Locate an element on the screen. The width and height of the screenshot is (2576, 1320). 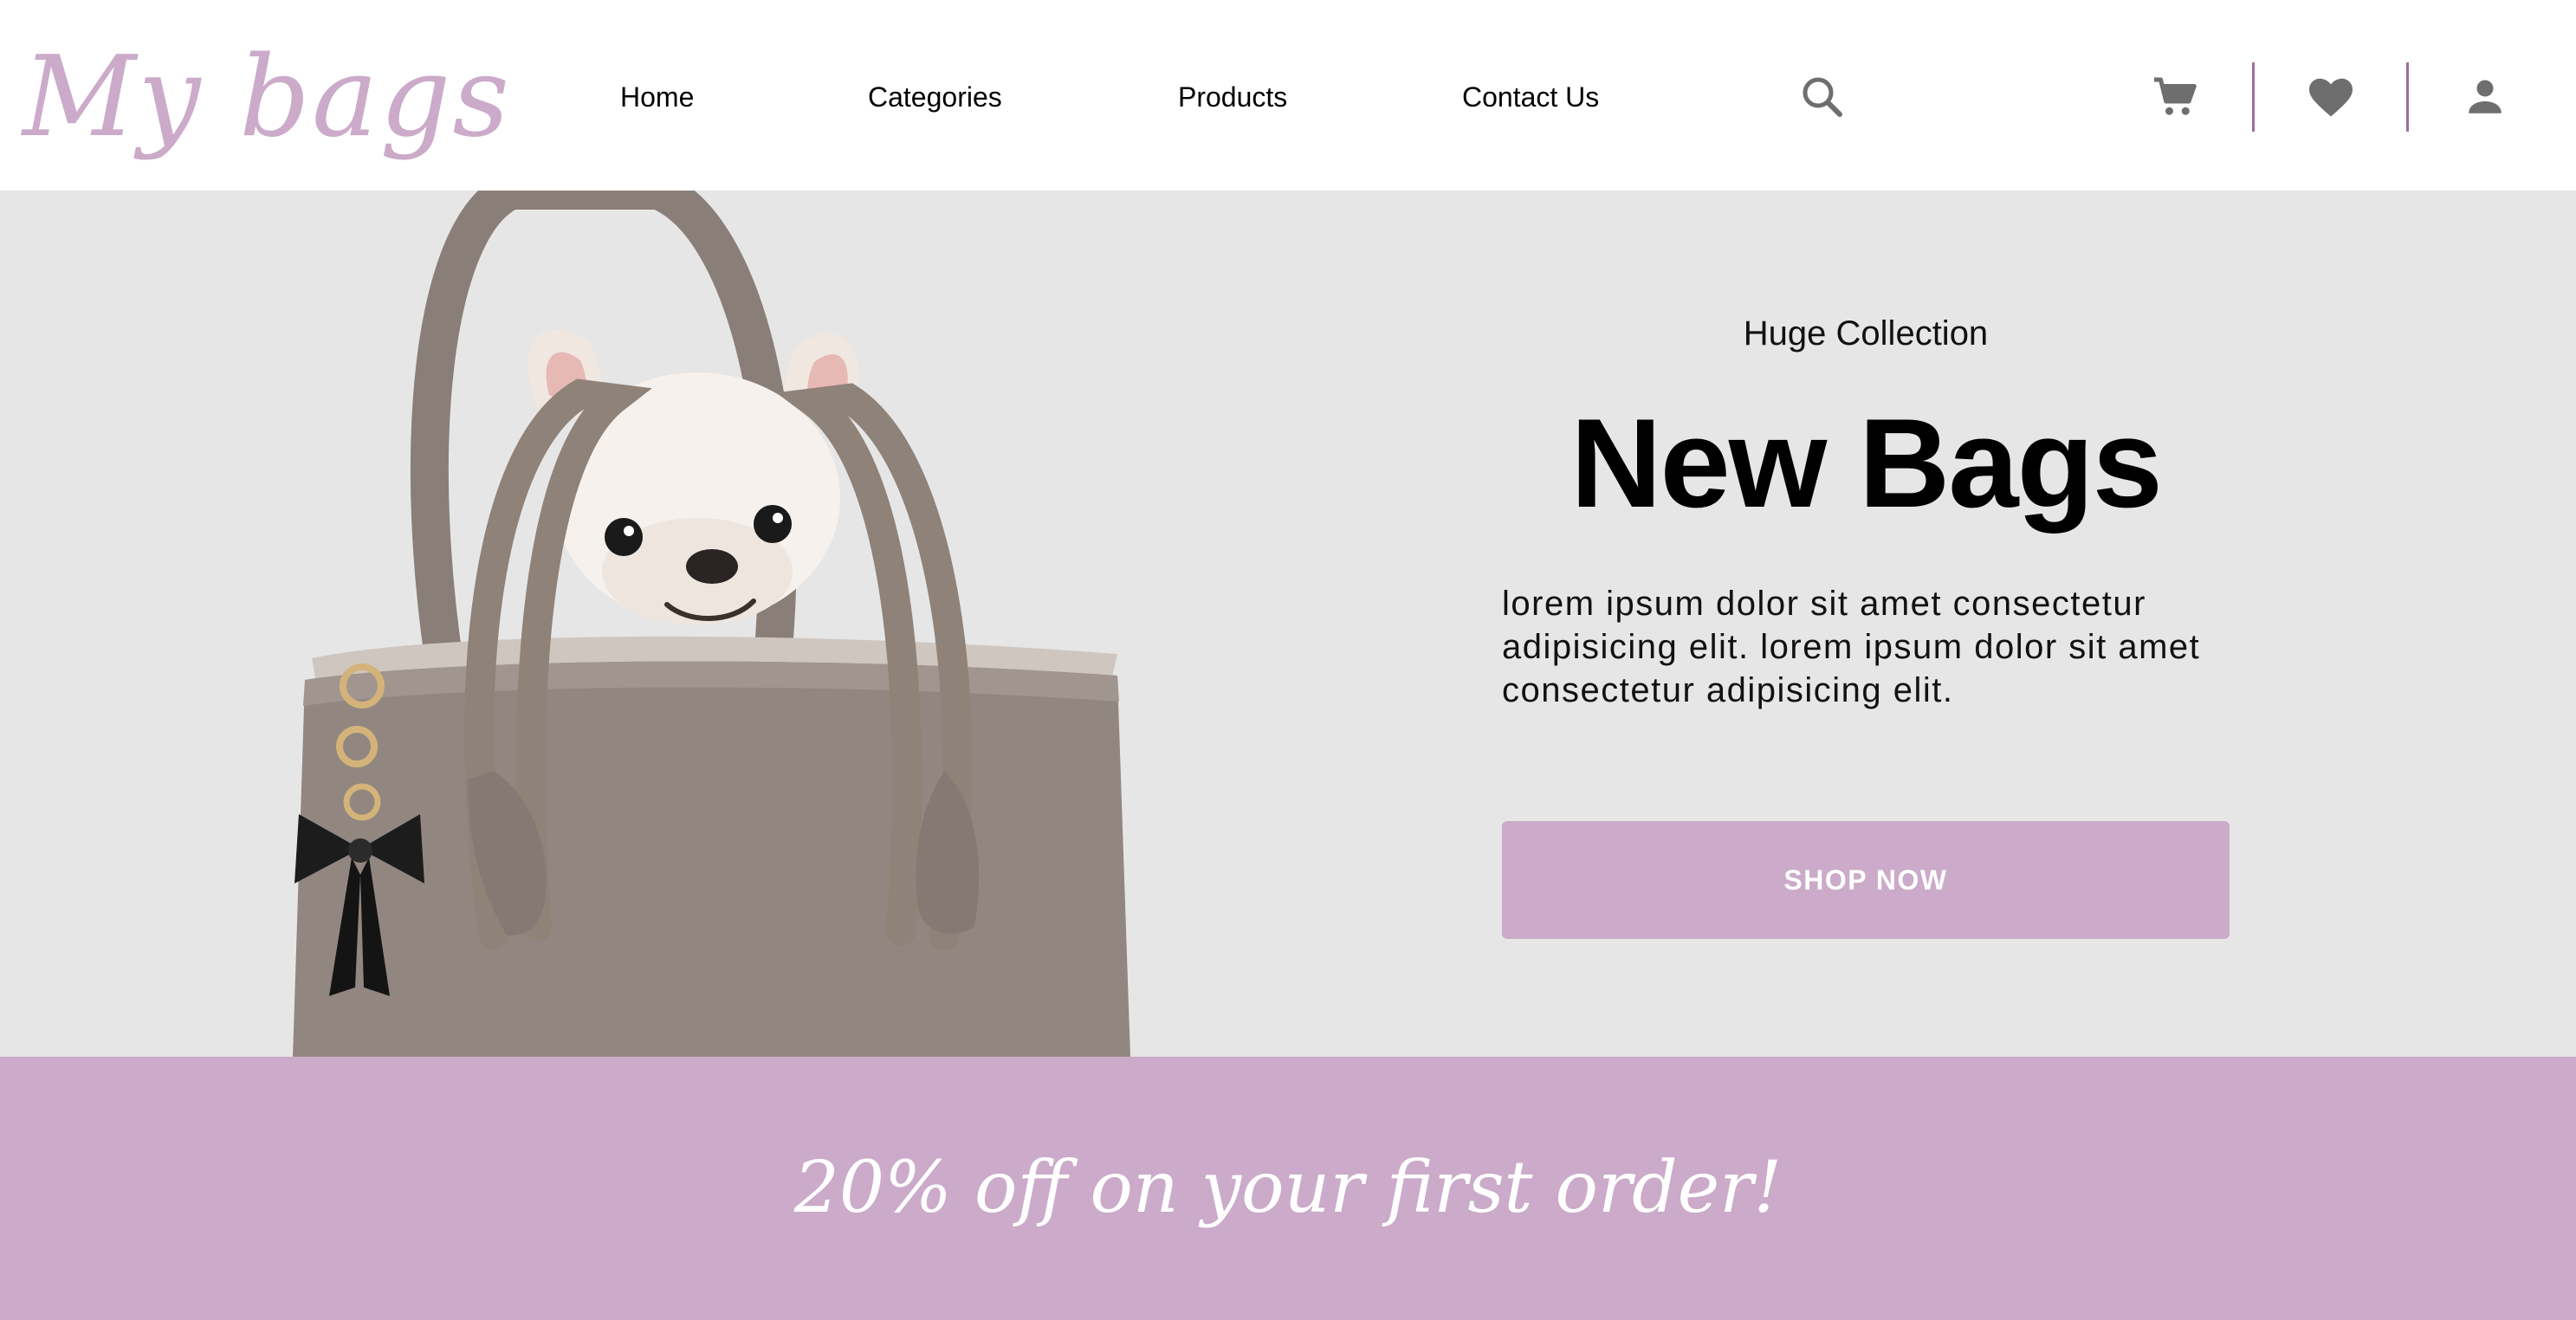
cart-icon is located at coordinates (2175, 96).